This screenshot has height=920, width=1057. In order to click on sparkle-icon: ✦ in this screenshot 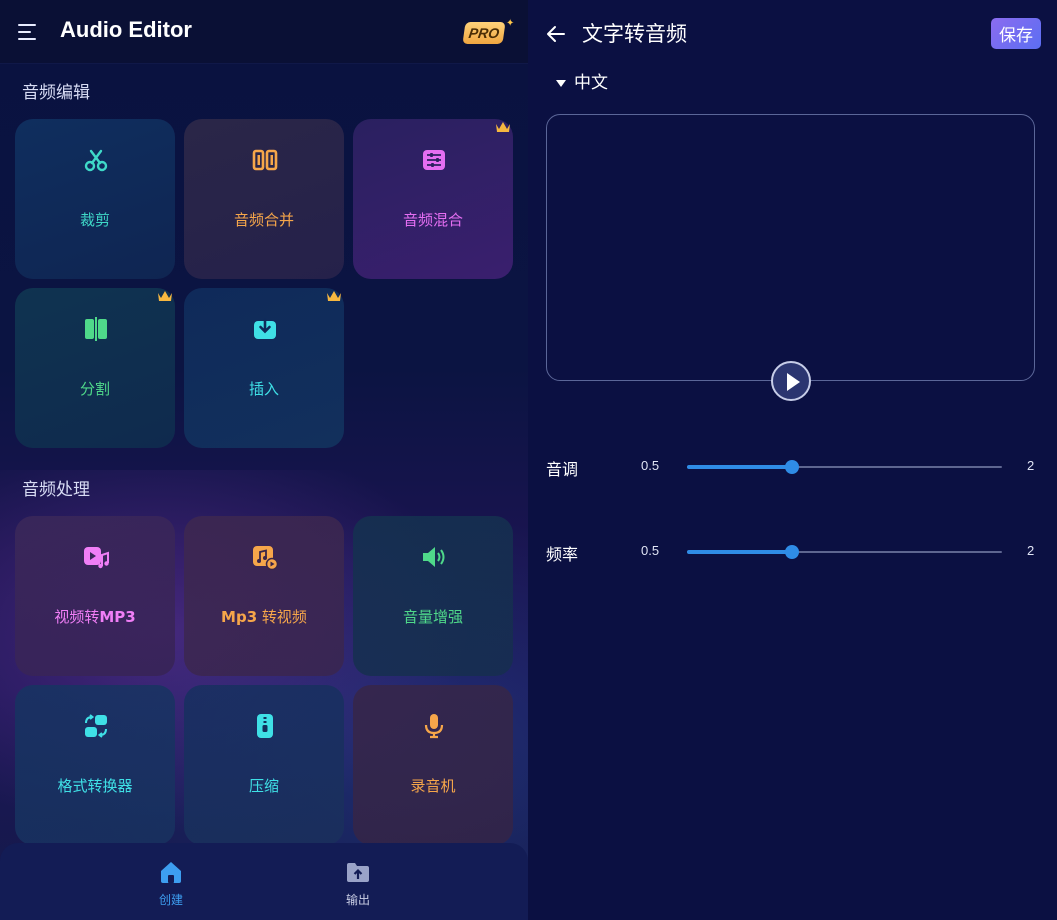, I will do `click(510, 23)`.